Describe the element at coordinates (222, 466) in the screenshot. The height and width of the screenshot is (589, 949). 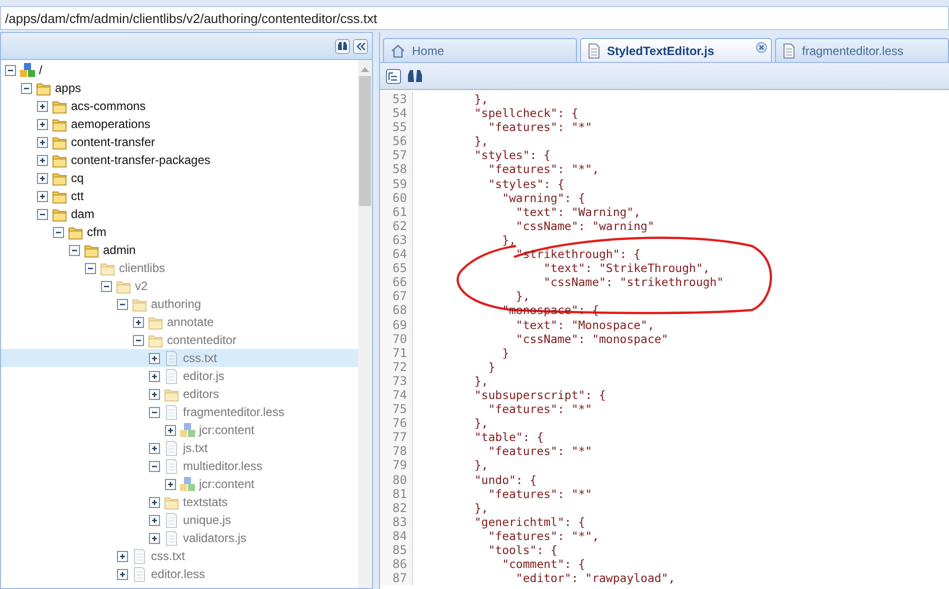
I see `tree-item: multieditor.less` at that location.